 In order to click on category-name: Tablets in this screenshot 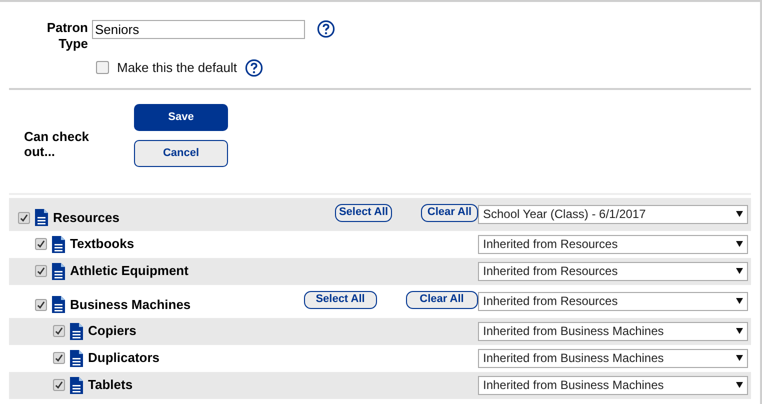, I will do `click(110, 385)`.